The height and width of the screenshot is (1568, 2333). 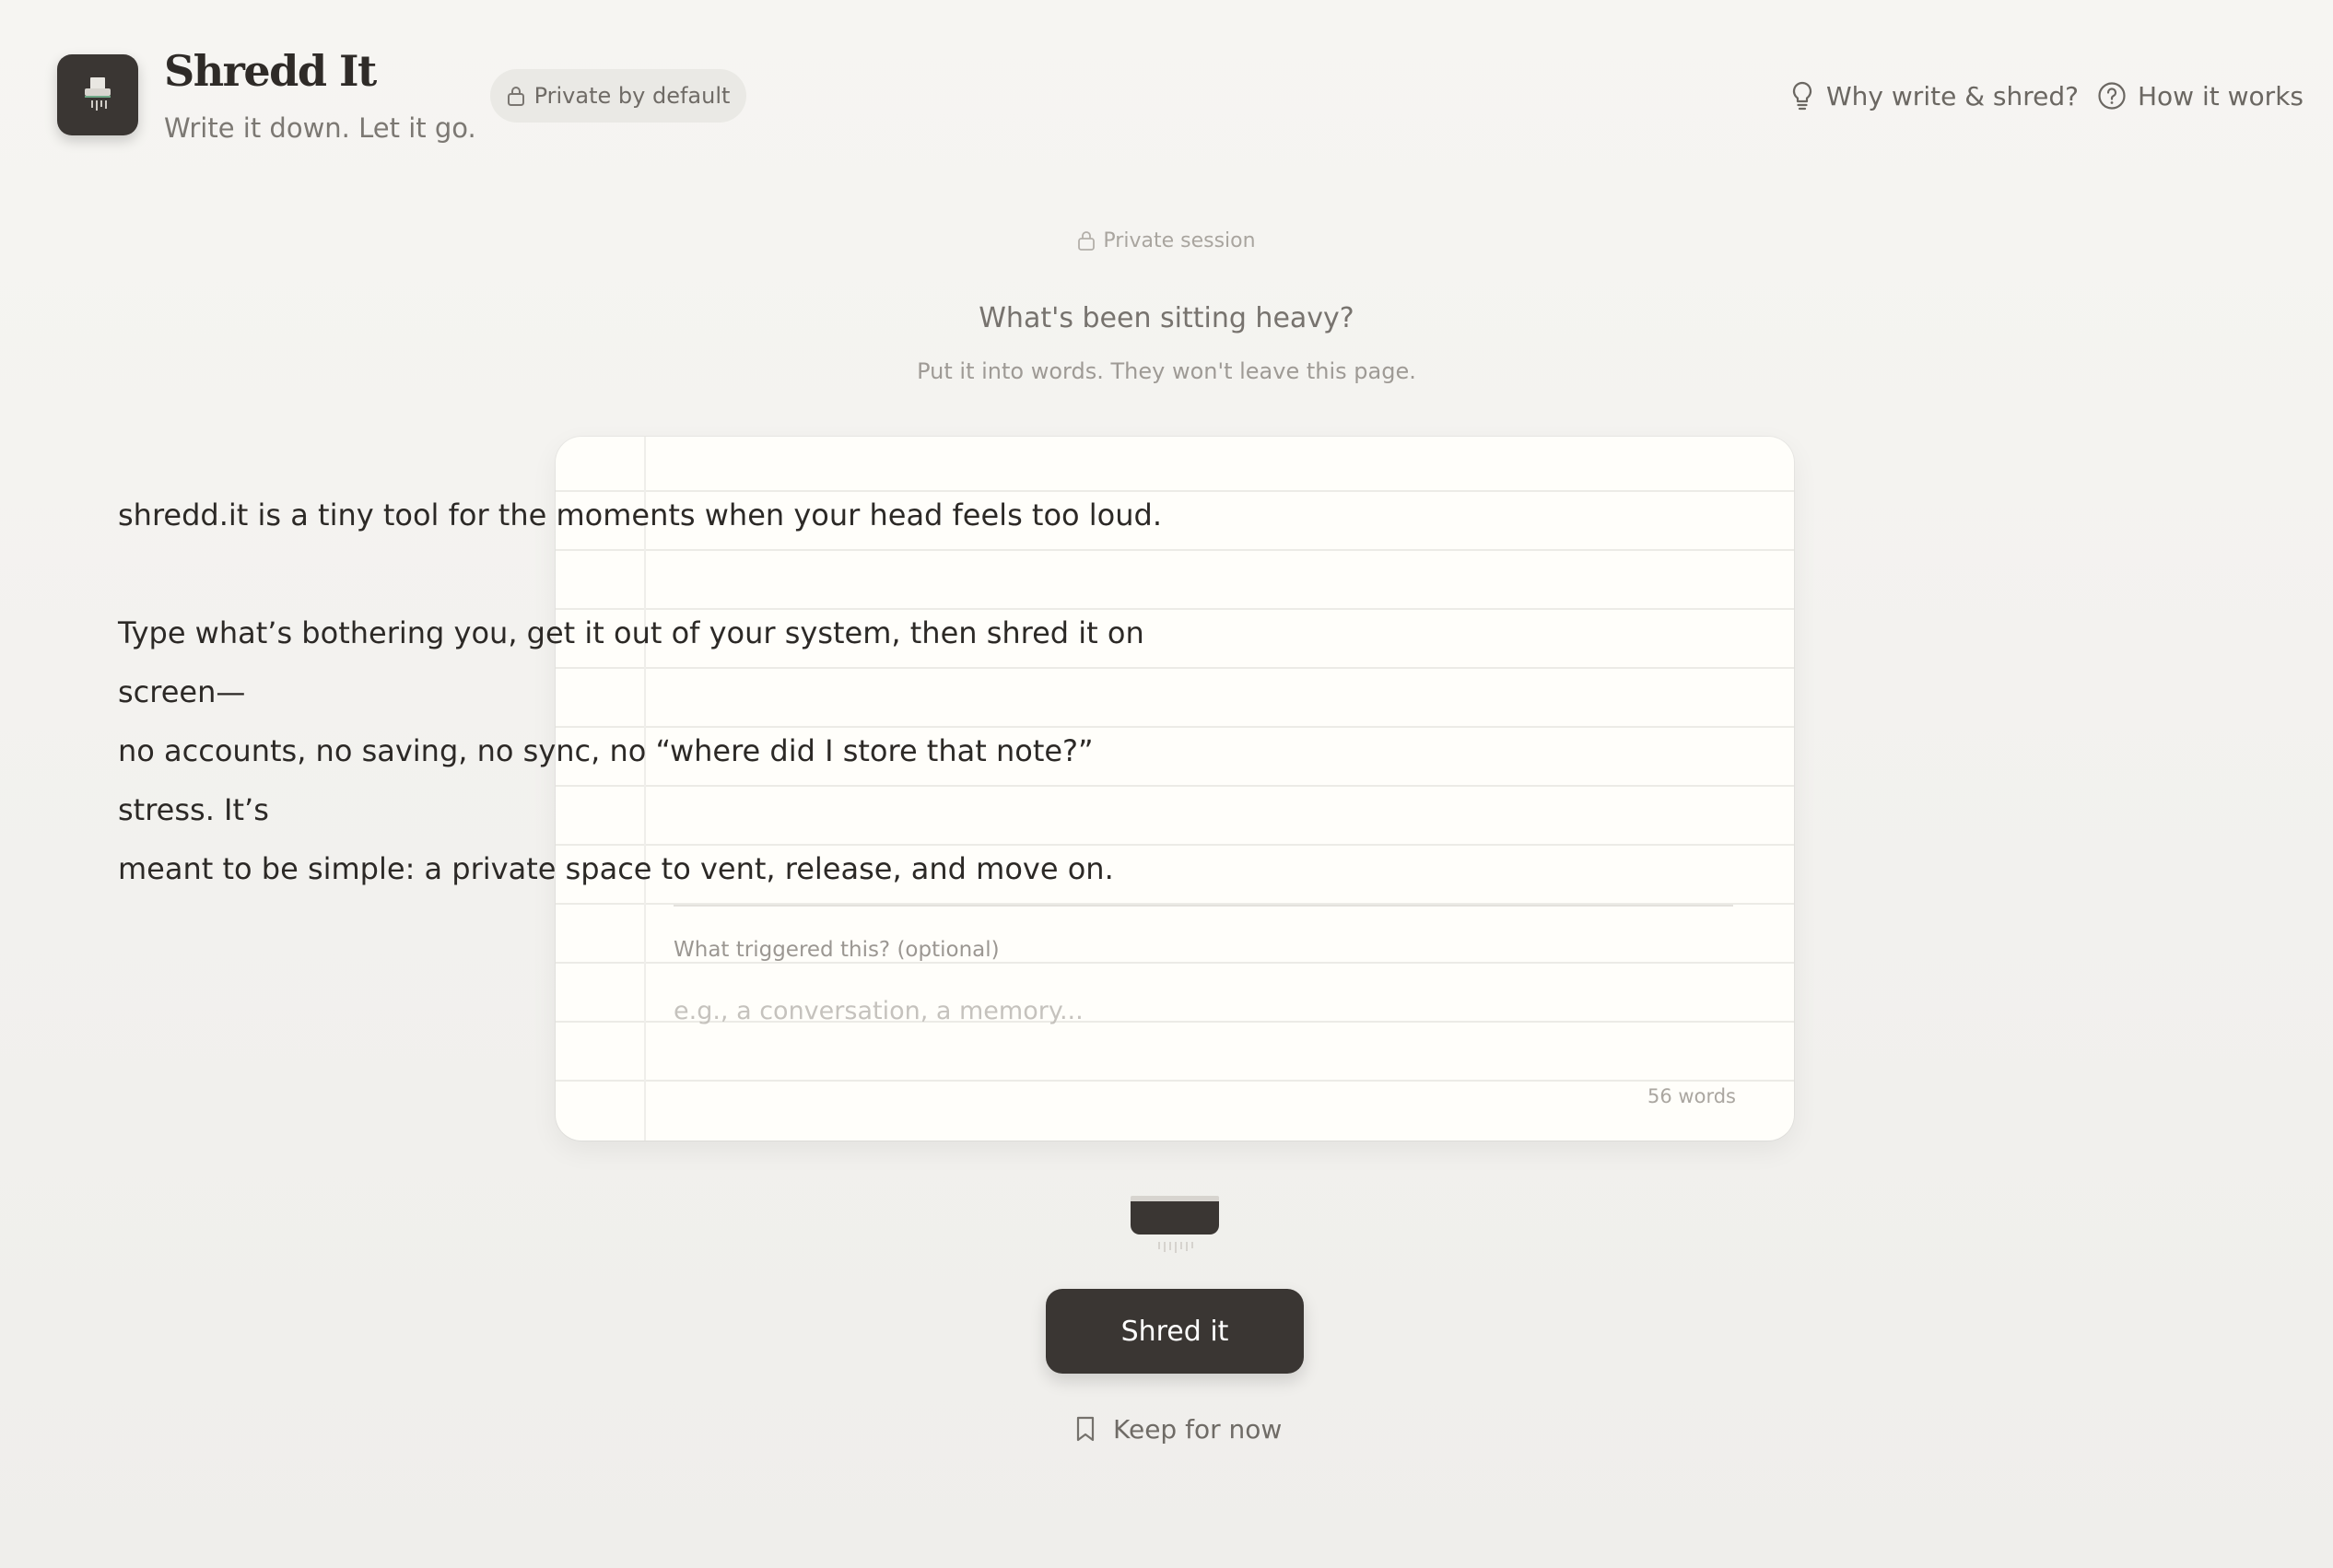 What do you see at coordinates (1198, 1429) in the screenshot?
I see `keep-for-now-label: Keep for now` at bounding box center [1198, 1429].